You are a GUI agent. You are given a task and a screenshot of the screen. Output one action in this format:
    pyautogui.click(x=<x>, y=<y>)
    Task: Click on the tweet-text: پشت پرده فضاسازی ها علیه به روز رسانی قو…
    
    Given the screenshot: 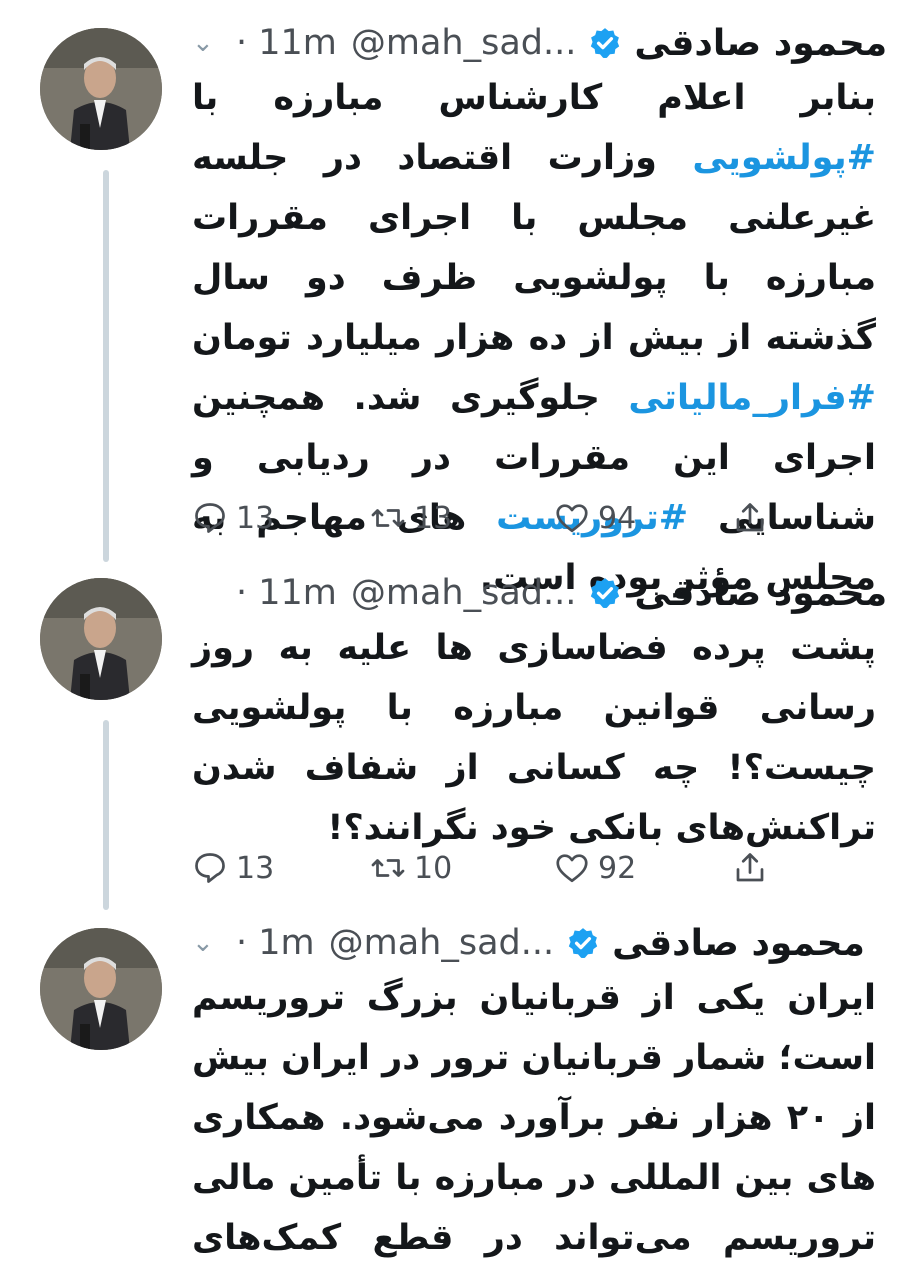 What is the action you would take?
    pyautogui.click(x=534, y=738)
    